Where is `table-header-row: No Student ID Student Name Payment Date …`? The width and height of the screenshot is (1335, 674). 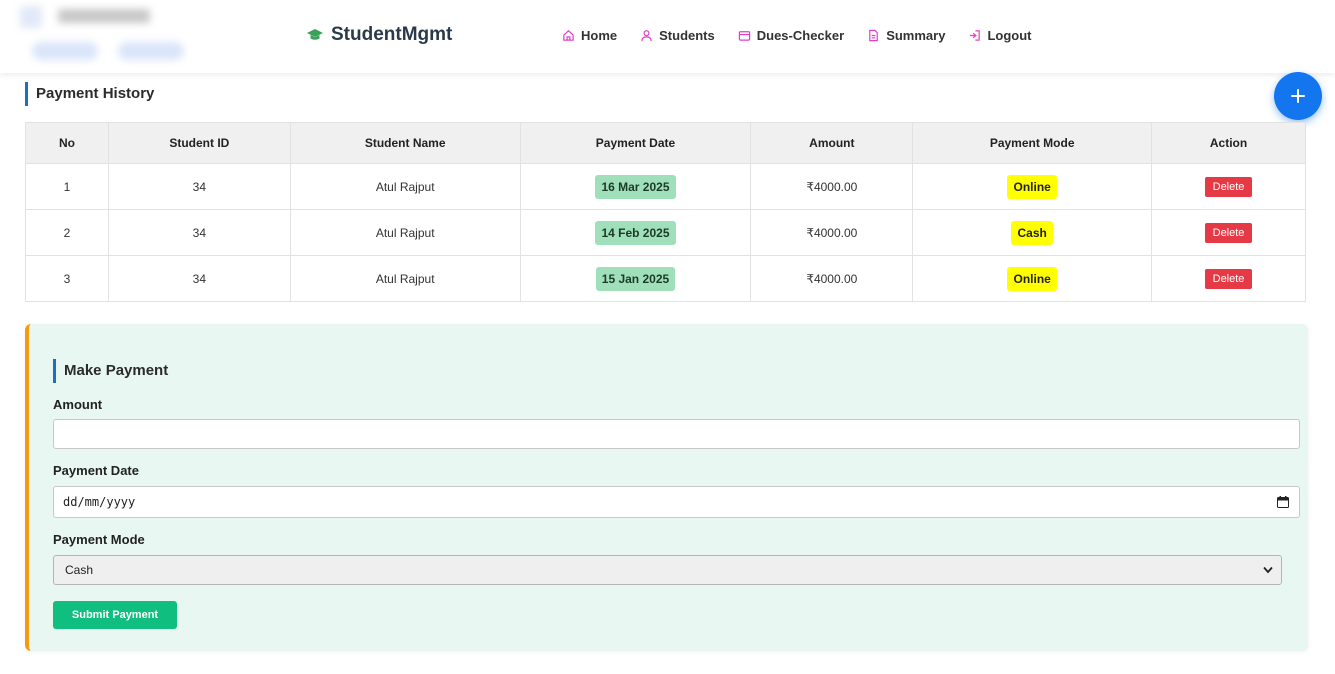
table-header-row: No Student ID Student Name Payment Date … is located at coordinates (665, 143).